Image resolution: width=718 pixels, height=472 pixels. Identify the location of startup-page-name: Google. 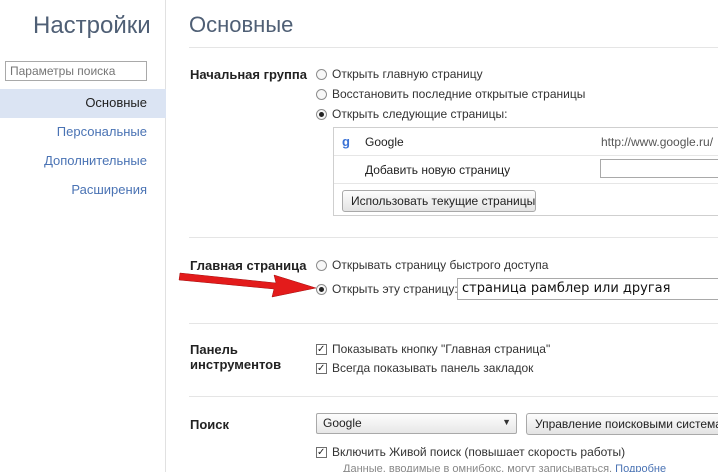
(384, 142).